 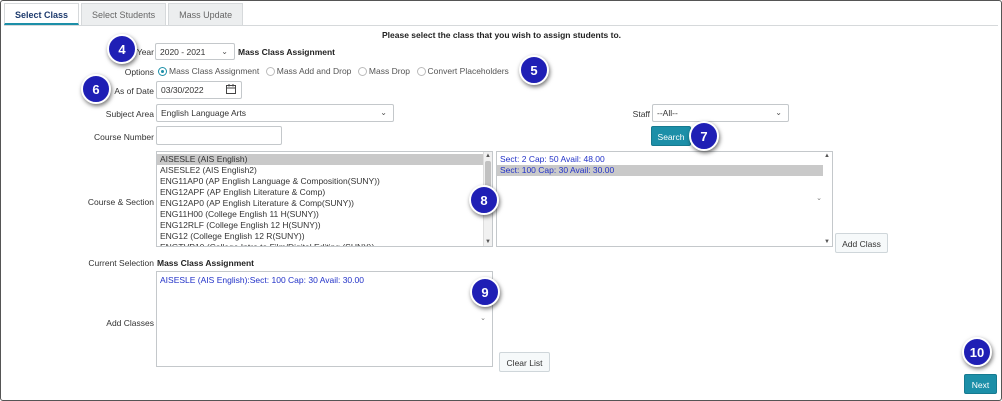 What do you see at coordinates (139, 72) in the screenshot?
I see `options-label: Options` at bounding box center [139, 72].